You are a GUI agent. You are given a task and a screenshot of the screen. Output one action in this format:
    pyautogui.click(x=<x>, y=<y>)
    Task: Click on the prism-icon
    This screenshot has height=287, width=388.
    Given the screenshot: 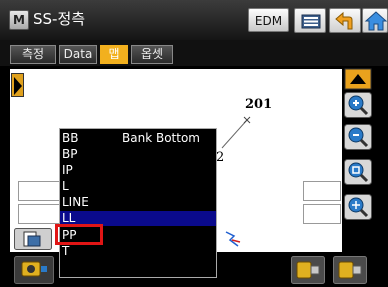 What is the action you would take?
    pyautogui.click(x=308, y=270)
    